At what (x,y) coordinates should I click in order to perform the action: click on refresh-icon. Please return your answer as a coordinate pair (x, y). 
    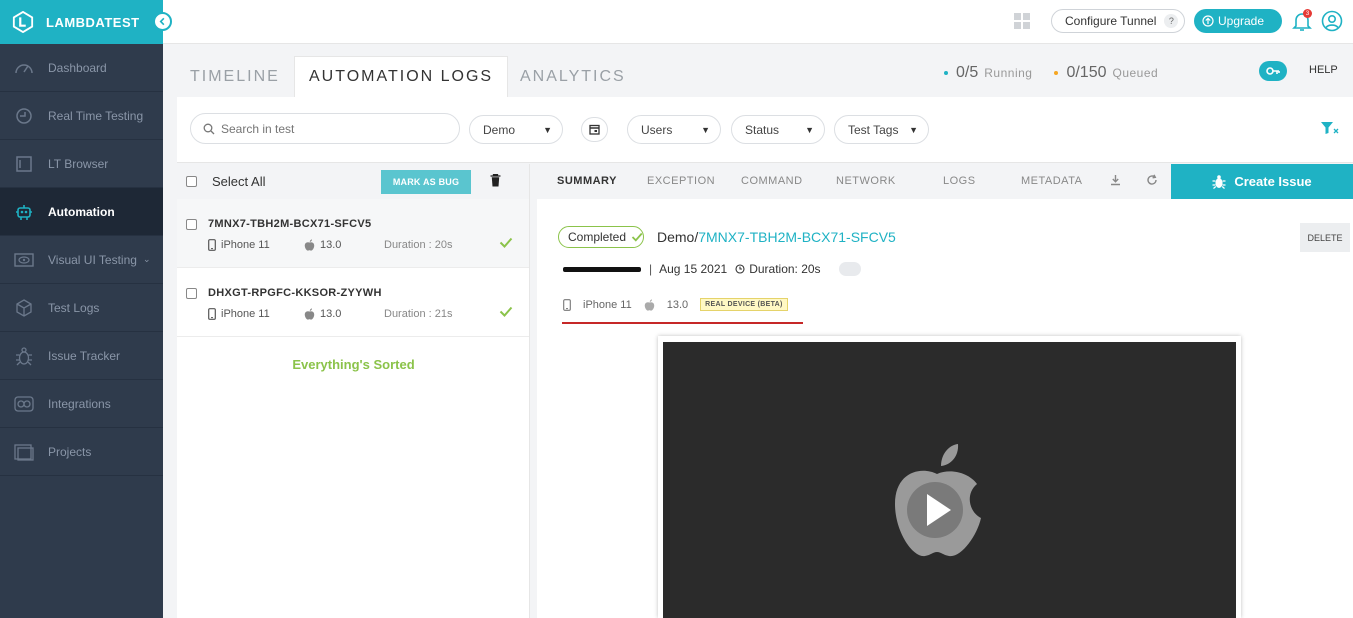
    Looking at the image, I should click on (1152, 180).